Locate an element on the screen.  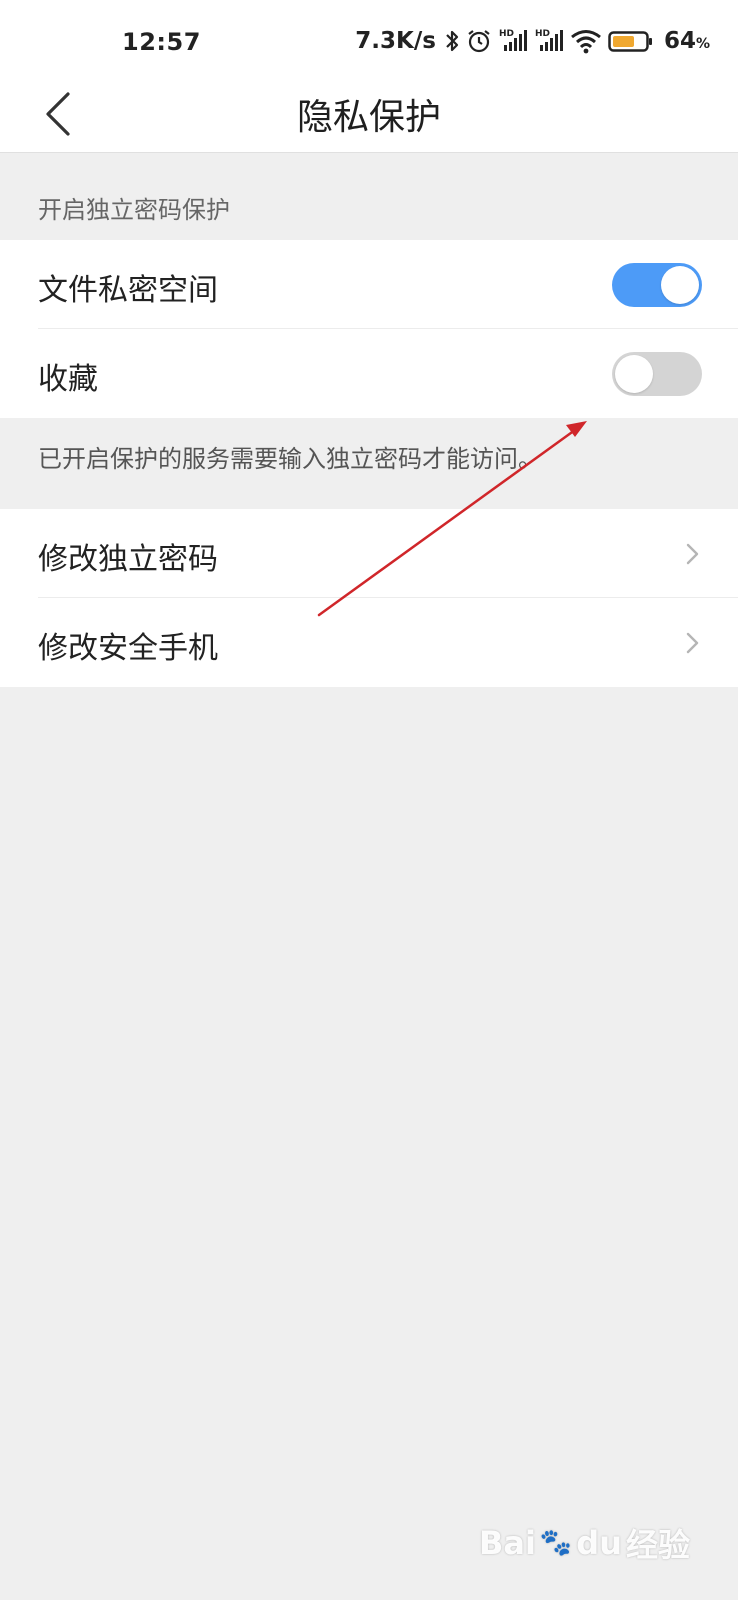
battery-percent: 64% is located at coordinates (687, 41).